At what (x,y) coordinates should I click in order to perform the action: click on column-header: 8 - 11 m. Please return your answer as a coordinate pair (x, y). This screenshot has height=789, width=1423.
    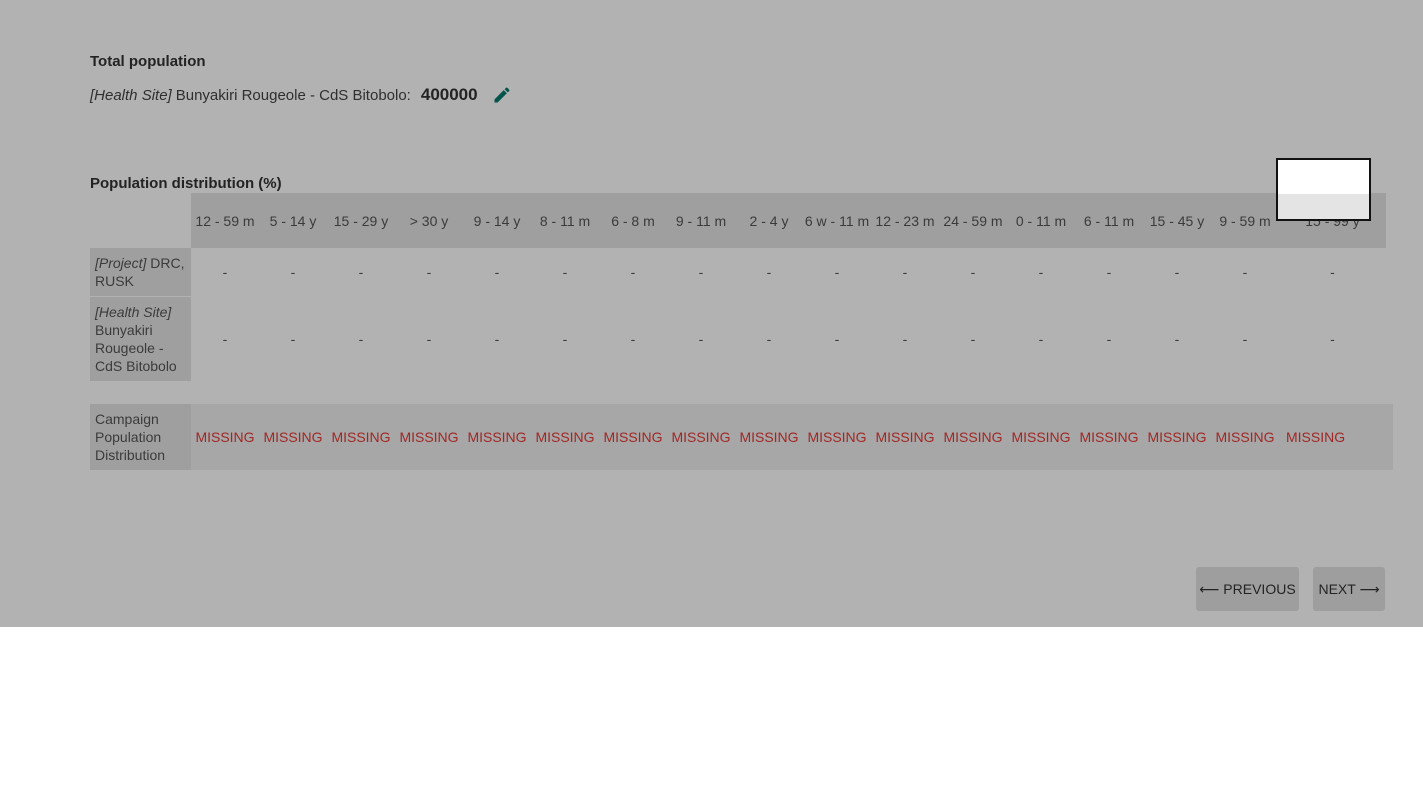
    Looking at the image, I should click on (565, 220).